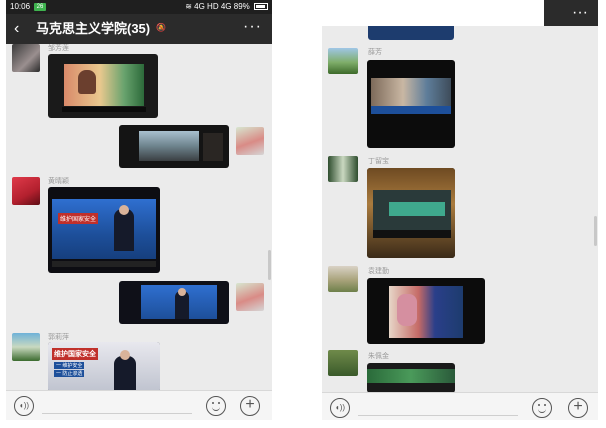 This screenshot has width=606, height=428. Describe the element at coordinates (378, 271) in the screenshot. I see `sender-name: 袁建勤` at that location.